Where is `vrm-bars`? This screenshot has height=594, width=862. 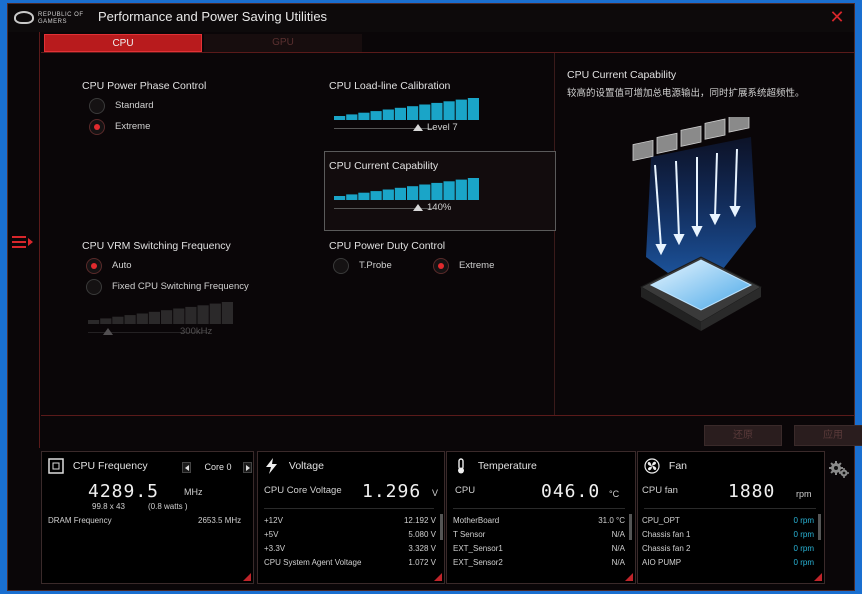
vrm-bars is located at coordinates (160, 313).